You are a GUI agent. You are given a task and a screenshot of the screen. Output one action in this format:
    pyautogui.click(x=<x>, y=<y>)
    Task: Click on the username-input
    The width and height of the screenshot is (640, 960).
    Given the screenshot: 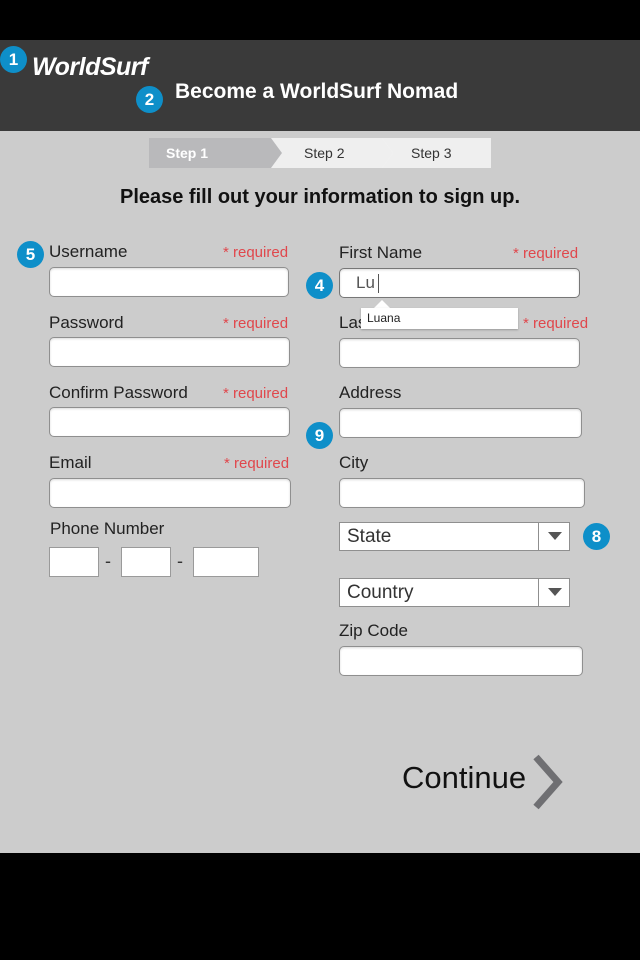 What is the action you would take?
    pyautogui.click(x=169, y=282)
    